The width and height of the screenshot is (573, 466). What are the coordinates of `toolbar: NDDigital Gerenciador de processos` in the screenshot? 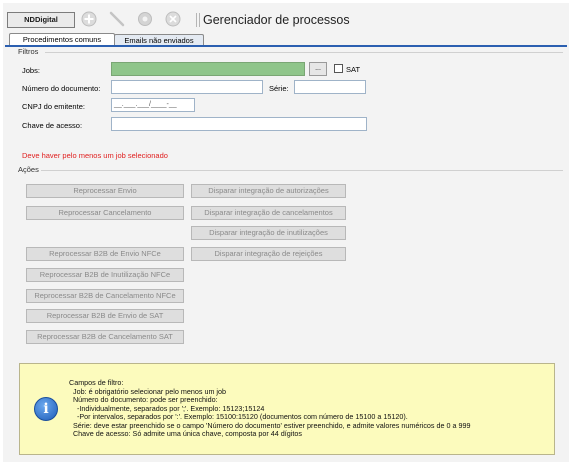 It's located at (286, 18).